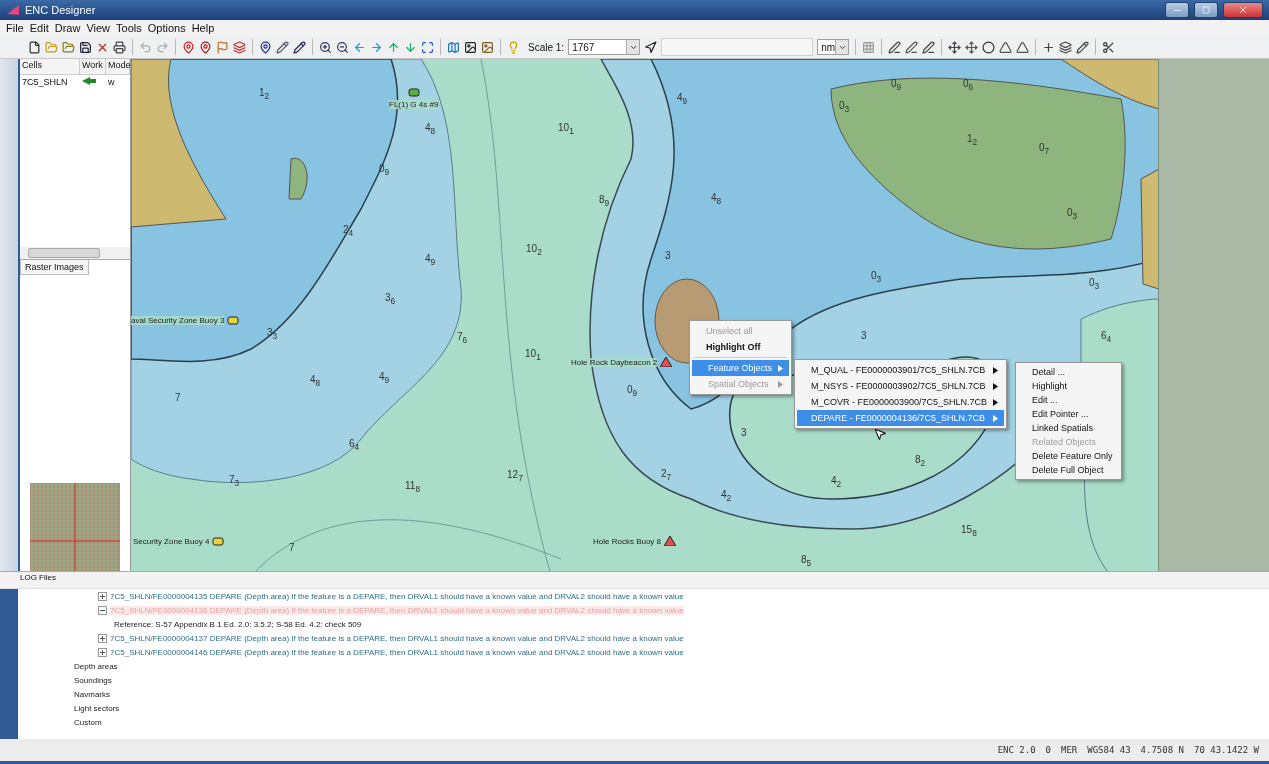 This screenshot has height=764, width=1269. What do you see at coordinates (54, 267) in the screenshot?
I see `raster-images-tab: Raster Images` at bounding box center [54, 267].